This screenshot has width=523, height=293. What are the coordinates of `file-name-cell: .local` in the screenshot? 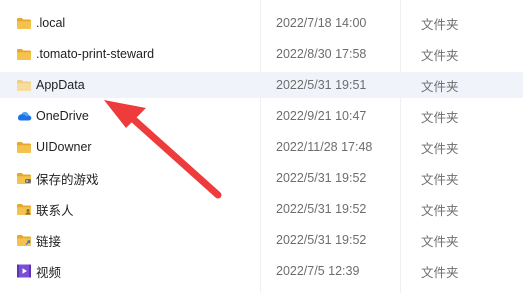 It's located at (40, 23).